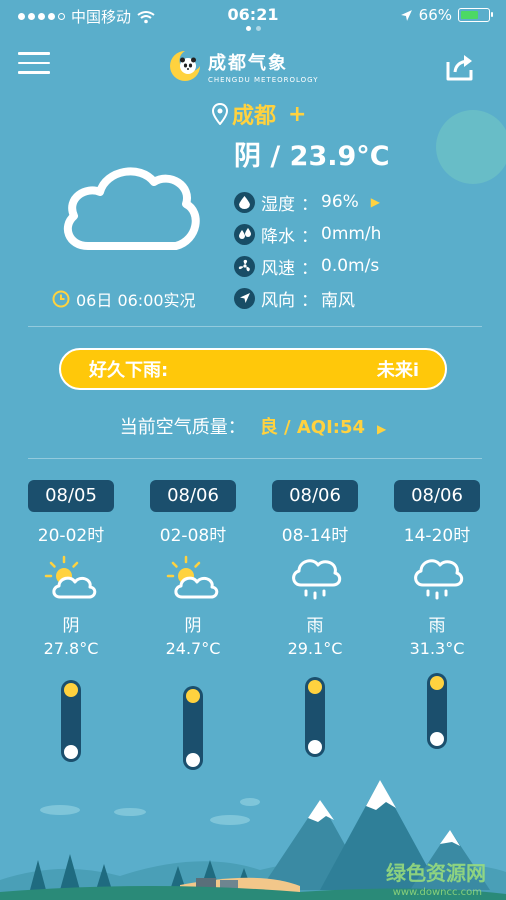  What do you see at coordinates (406, 15) in the screenshot?
I see `location-arrow-icon` at bounding box center [406, 15].